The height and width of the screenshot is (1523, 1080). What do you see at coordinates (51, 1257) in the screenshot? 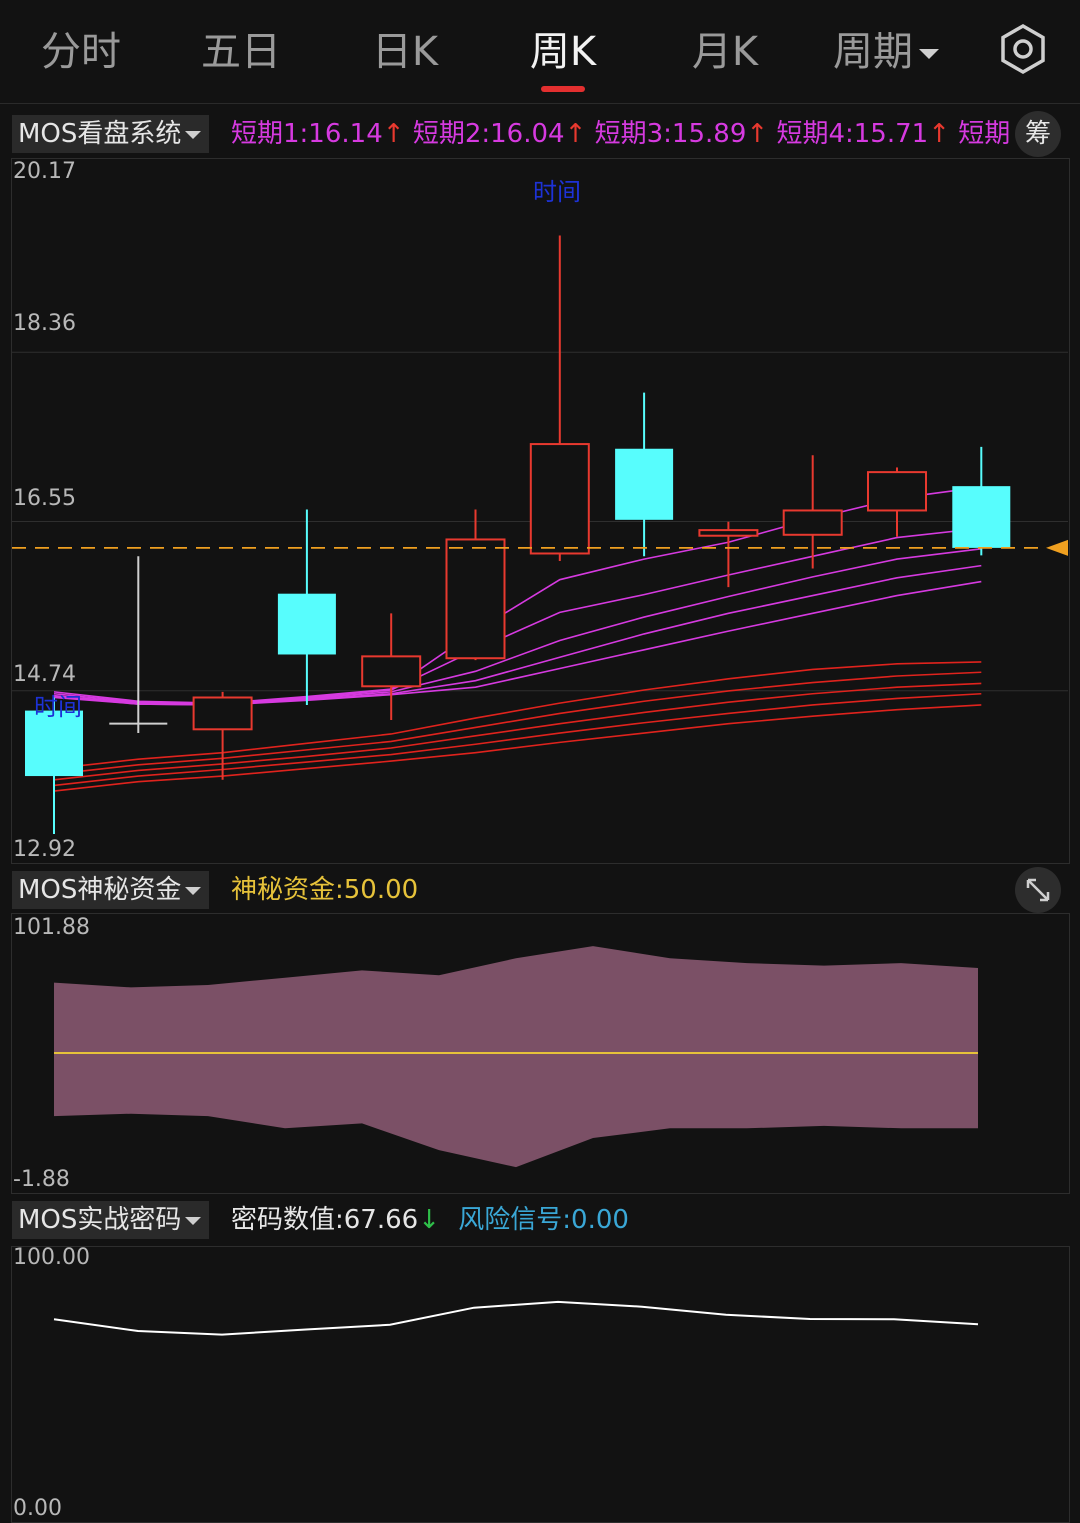
I see `sub2-axis-max: 100.00` at bounding box center [51, 1257].